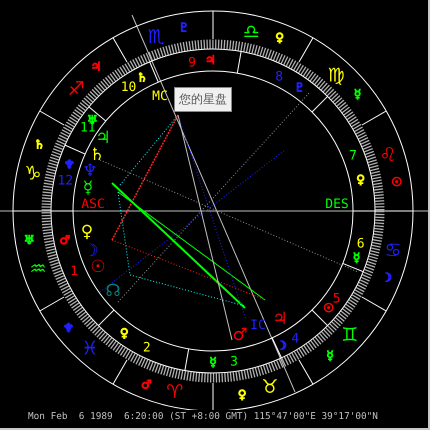 This screenshot has height=431, width=438. I want to click on planet-glyph: ☊, so click(113, 291).